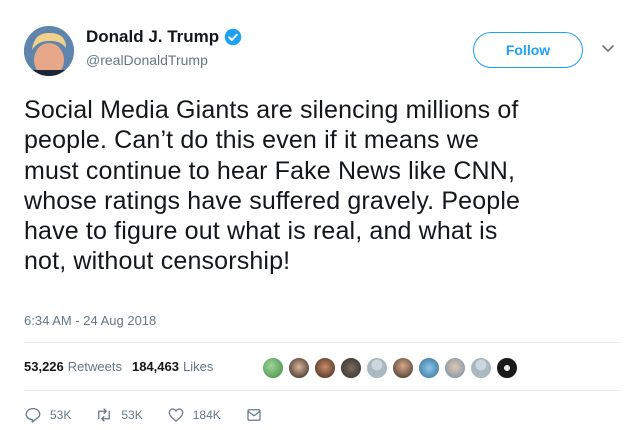  I want to click on follow-button: Follow, so click(528, 50).